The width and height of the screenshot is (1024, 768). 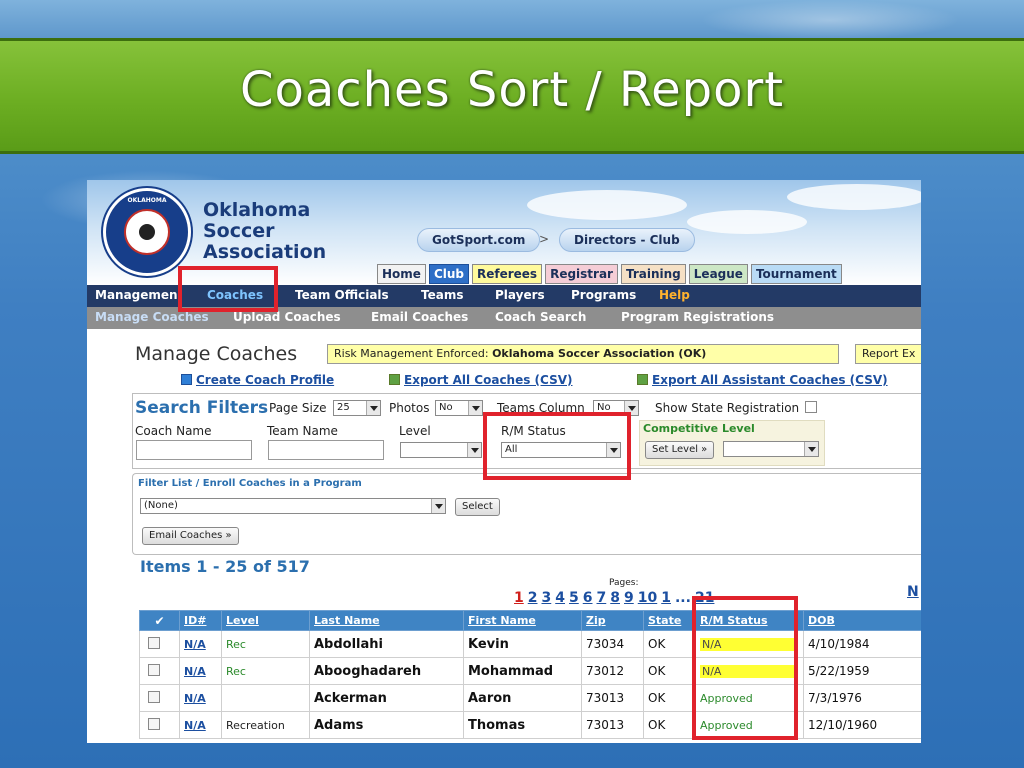 What do you see at coordinates (194, 450) in the screenshot?
I see `coach-name-input` at bounding box center [194, 450].